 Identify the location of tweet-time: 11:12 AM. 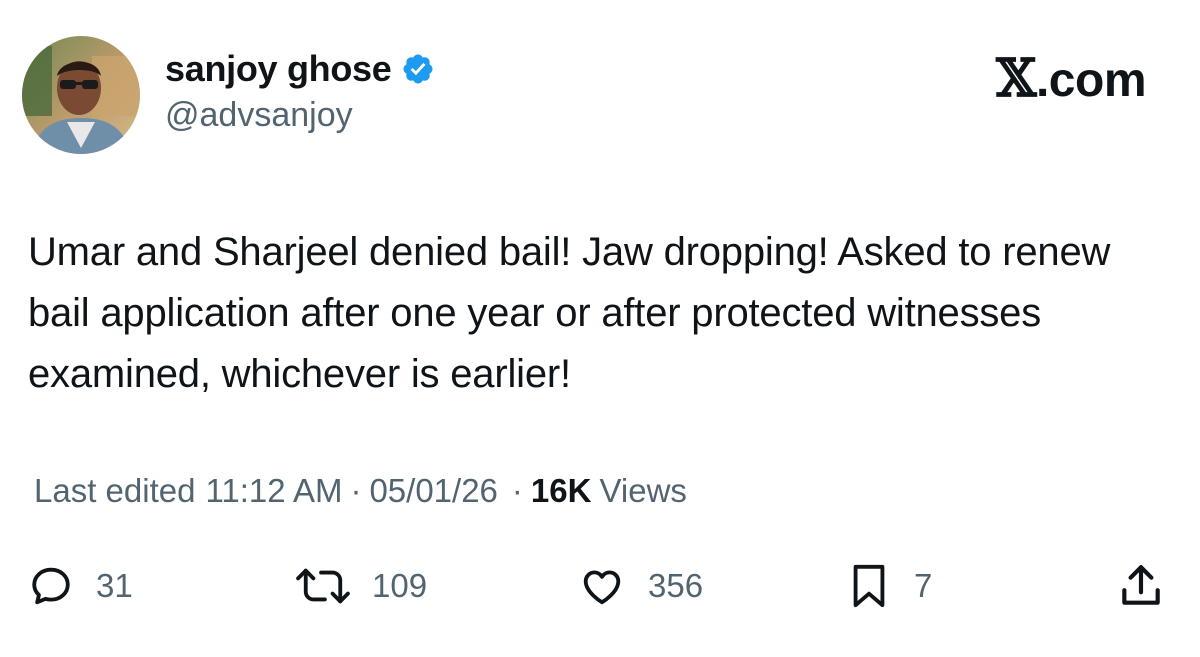
(273, 491).